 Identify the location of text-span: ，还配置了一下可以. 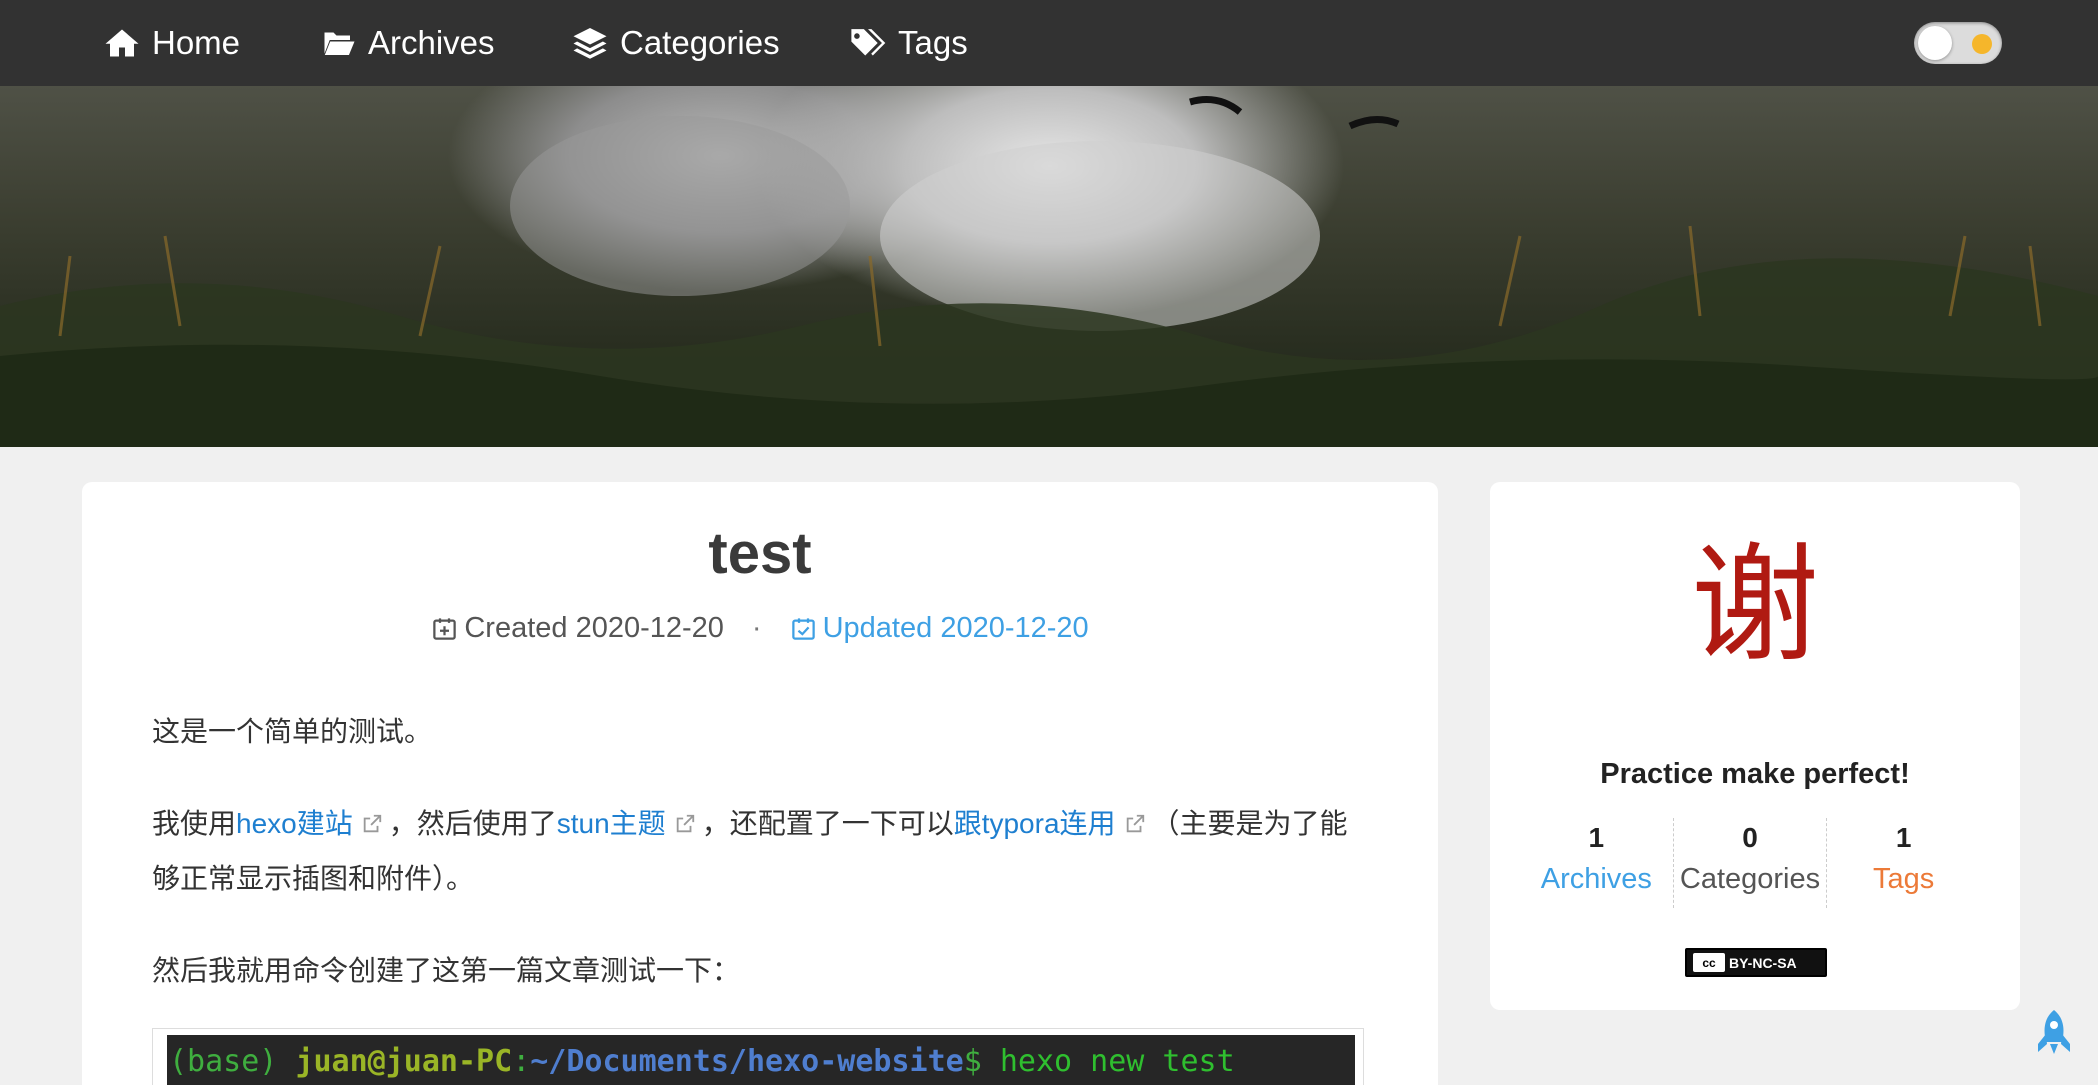
(827, 823).